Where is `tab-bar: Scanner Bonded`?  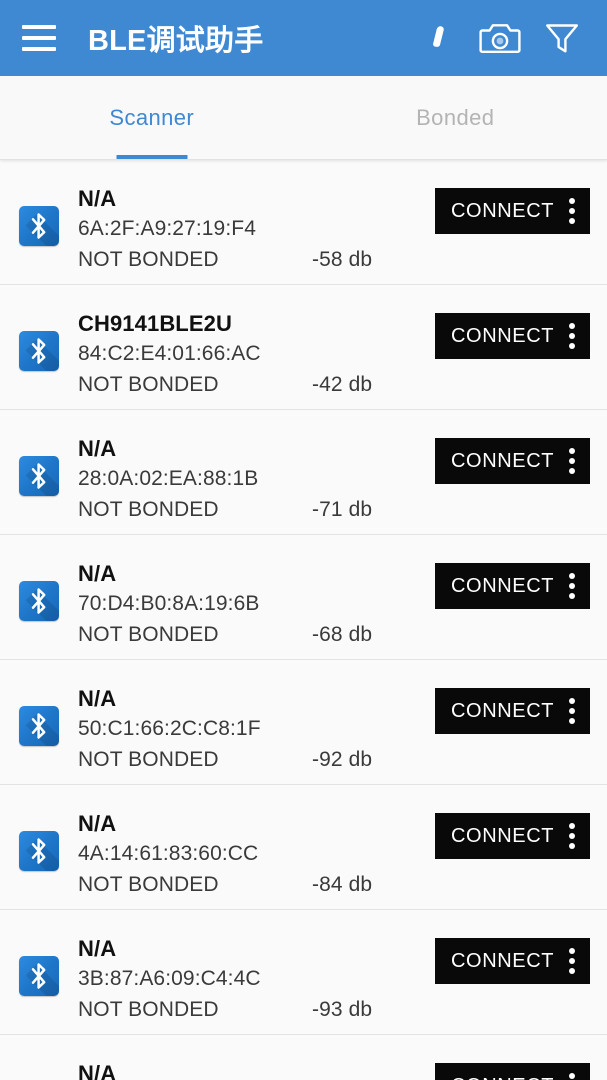 tab-bar: Scanner Bonded is located at coordinates (303, 118).